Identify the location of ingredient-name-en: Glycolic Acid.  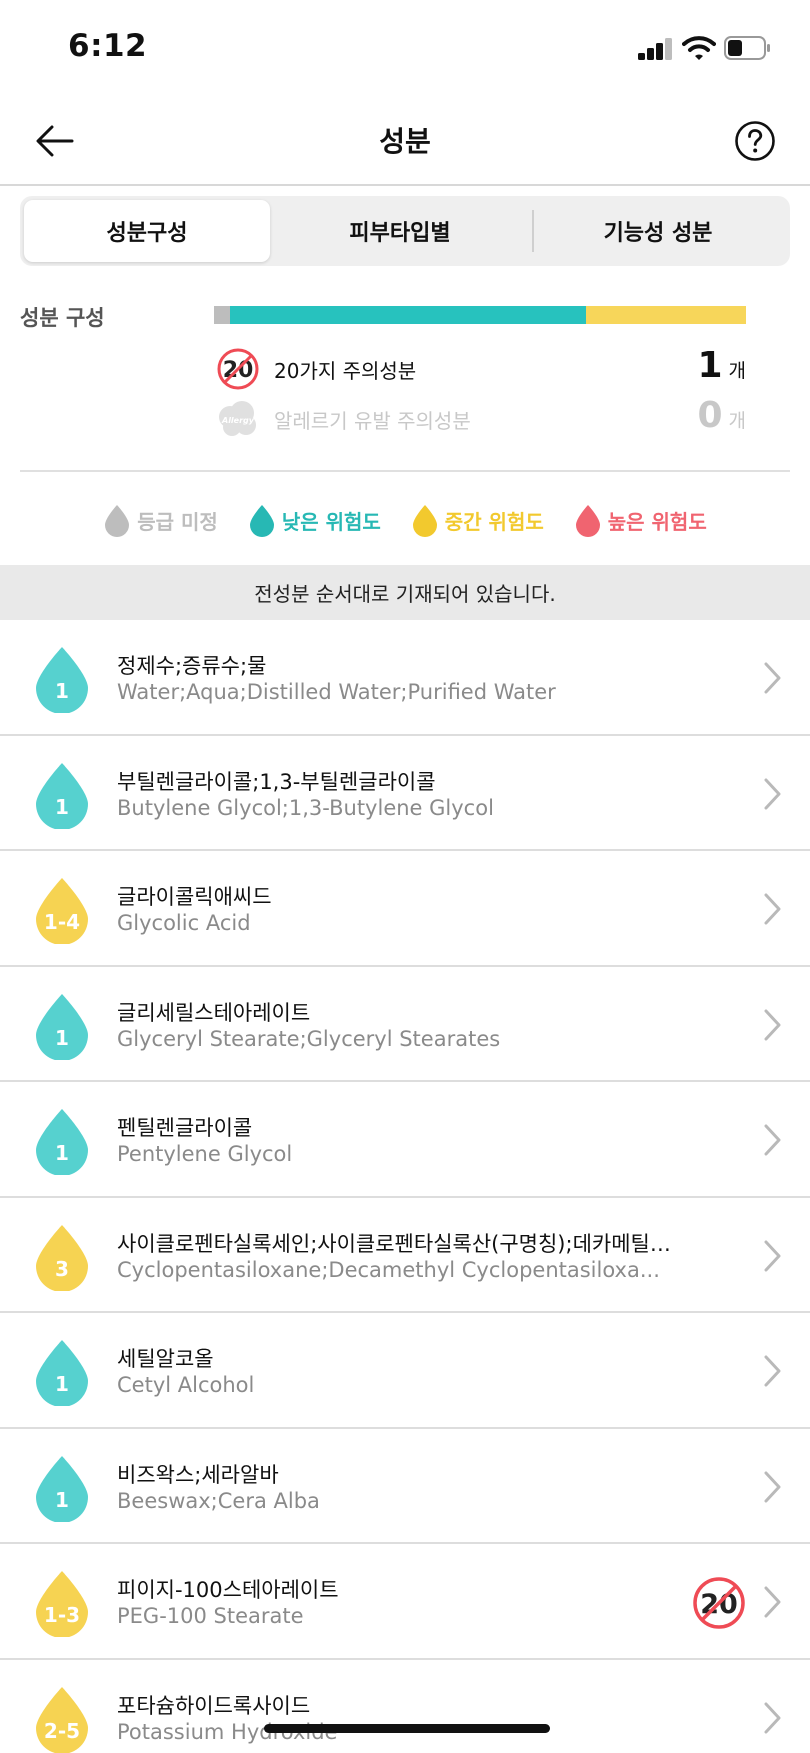
(184, 923).